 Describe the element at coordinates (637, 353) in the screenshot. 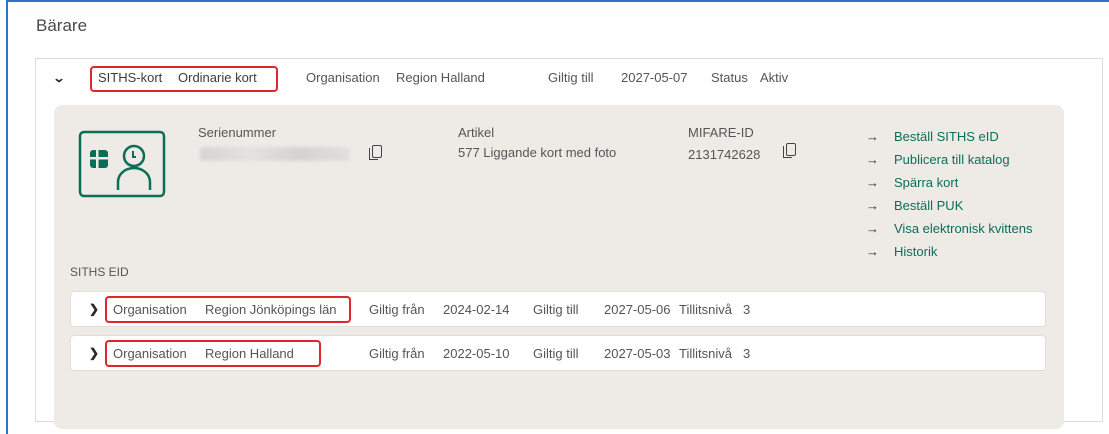

I see `eid-to-value: 2027-05-03` at that location.